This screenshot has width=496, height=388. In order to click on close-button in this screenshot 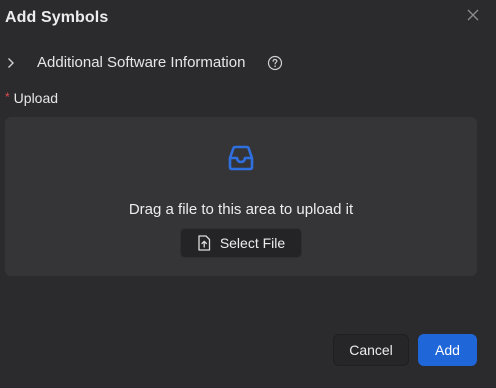, I will do `click(473, 15)`.